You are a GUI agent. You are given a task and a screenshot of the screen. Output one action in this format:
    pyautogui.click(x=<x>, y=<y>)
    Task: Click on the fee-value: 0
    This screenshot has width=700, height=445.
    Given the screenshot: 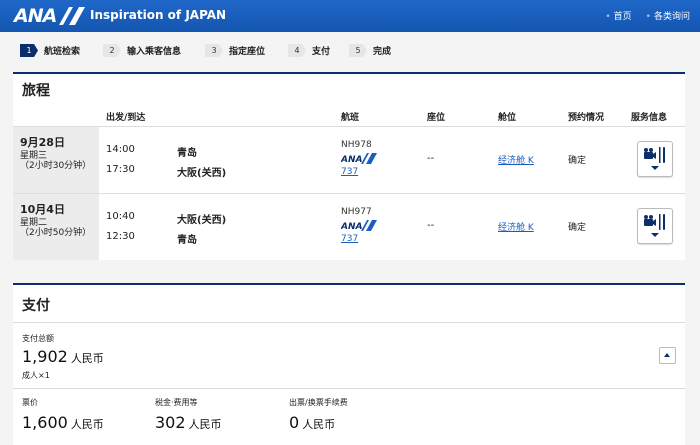 What is the action you would take?
    pyautogui.click(x=294, y=422)
    